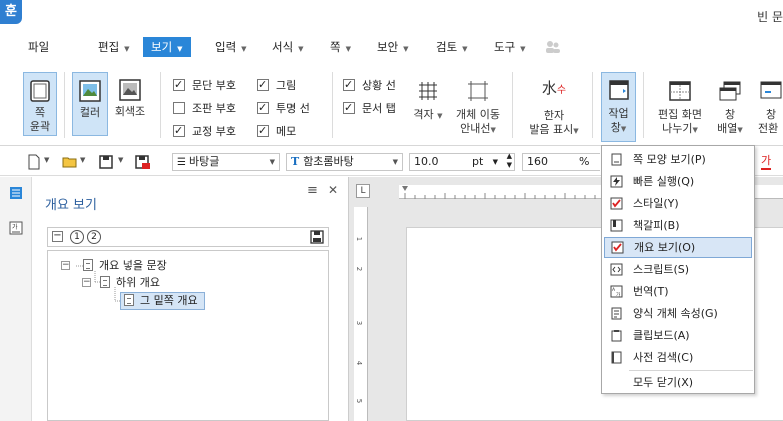  I want to click on hanja-label-1: 한자, so click(554, 115).